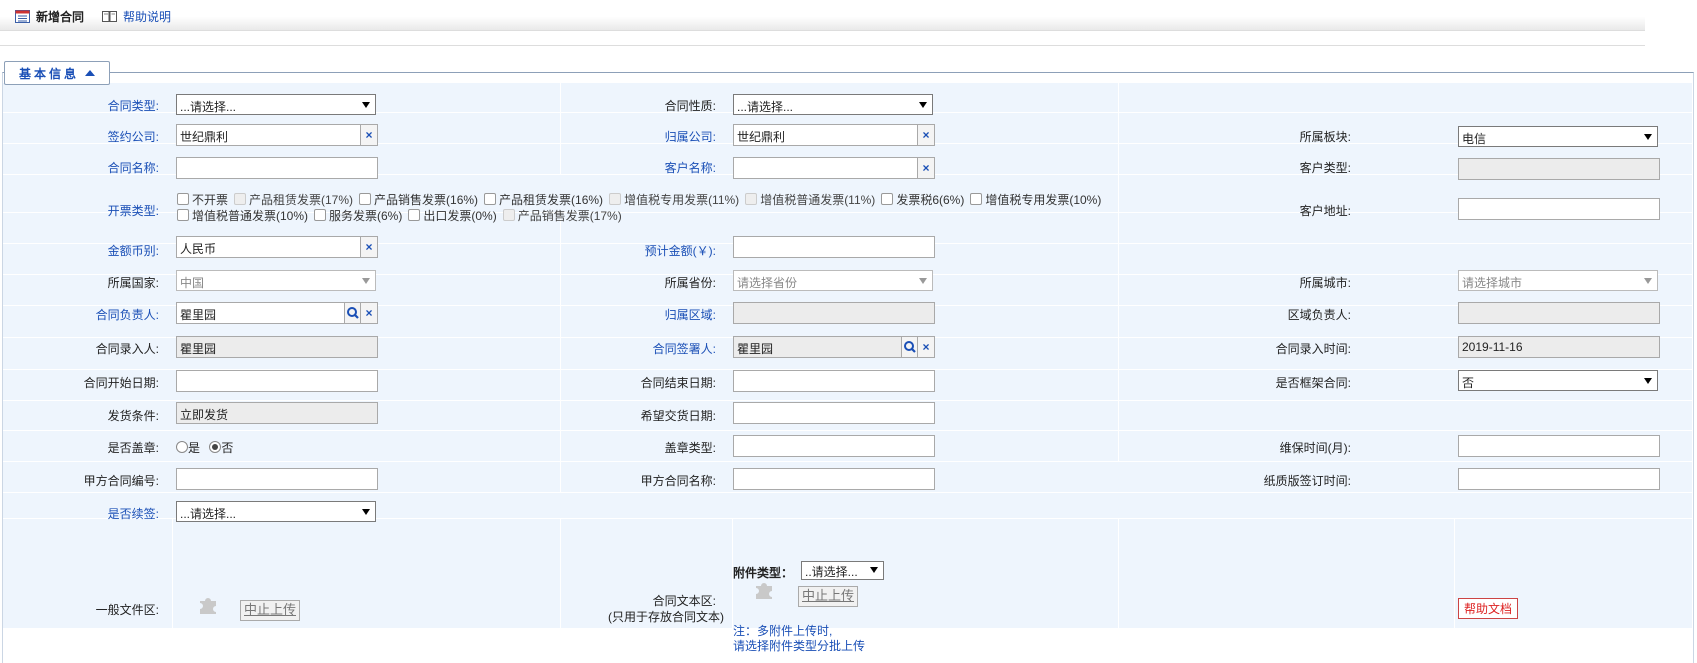 This screenshot has width=1697, height=663. I want to click on invoice-option: 增值税普通发票(10%), so click(242, 216).